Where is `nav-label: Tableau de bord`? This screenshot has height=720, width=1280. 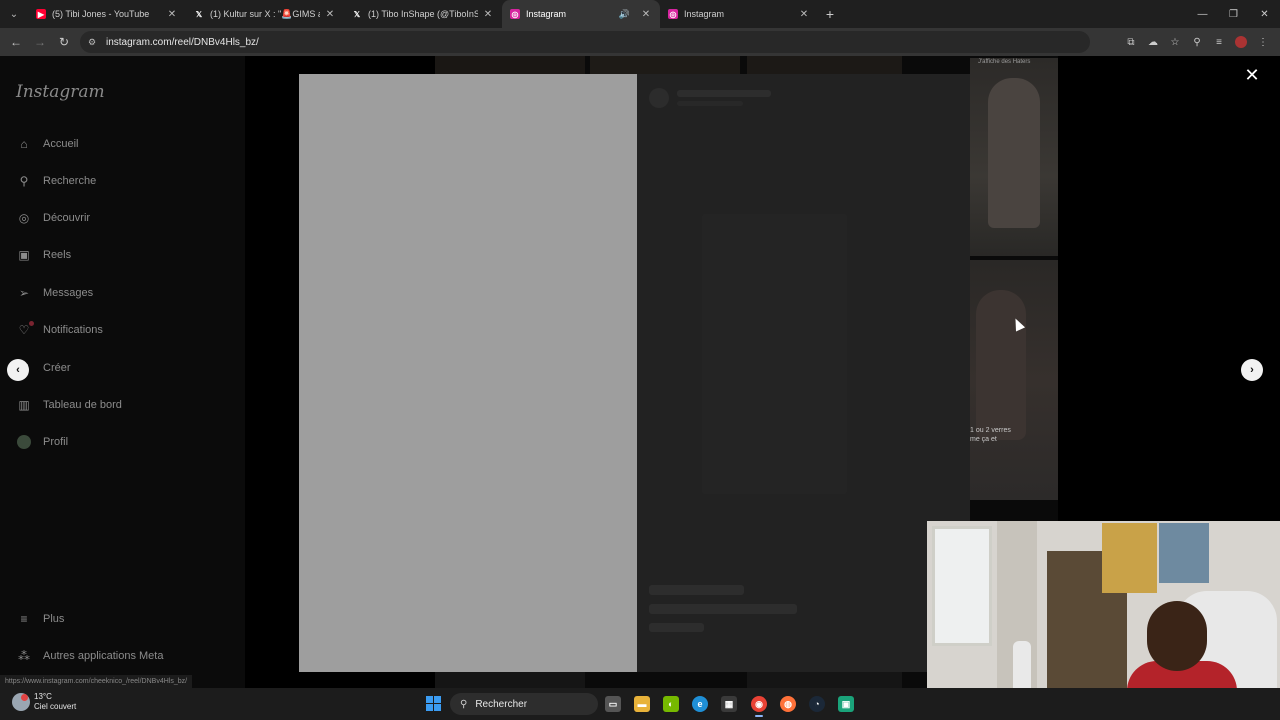 nav-label: Tableau de bord is located at coordinates (82, 405).